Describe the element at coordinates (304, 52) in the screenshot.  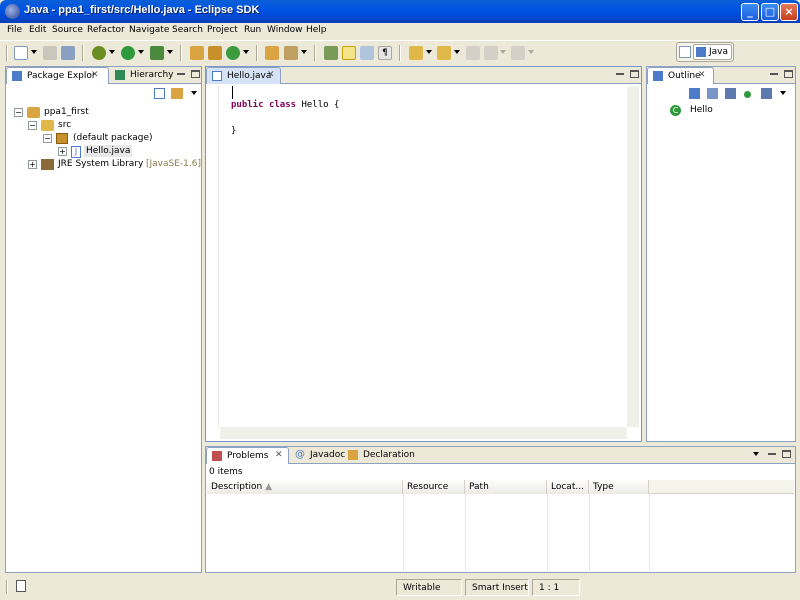
I see `search-dropdown-icon` at that location.